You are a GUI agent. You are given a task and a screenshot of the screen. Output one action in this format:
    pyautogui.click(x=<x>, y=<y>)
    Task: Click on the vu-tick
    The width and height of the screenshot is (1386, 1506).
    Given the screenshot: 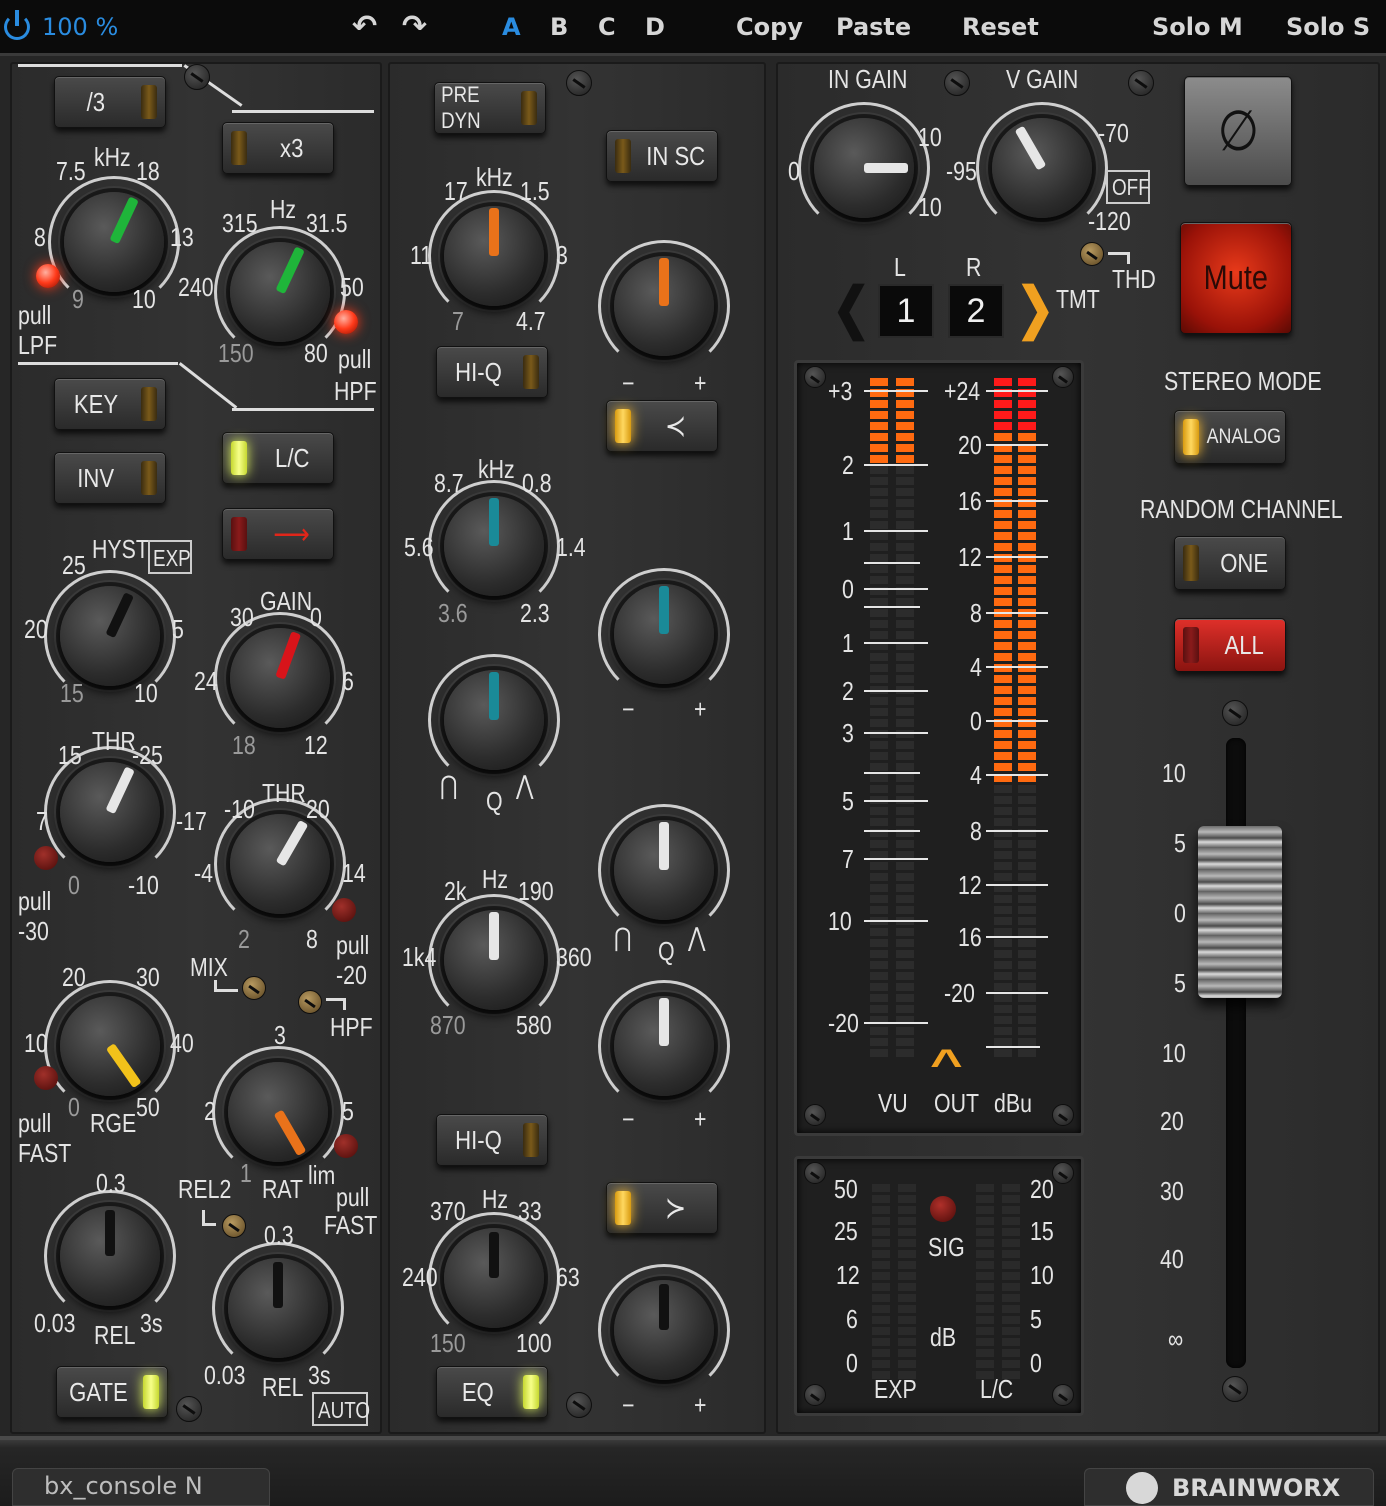 What is the action you would take?
    pyautogui.click(x=896, y=391)
    